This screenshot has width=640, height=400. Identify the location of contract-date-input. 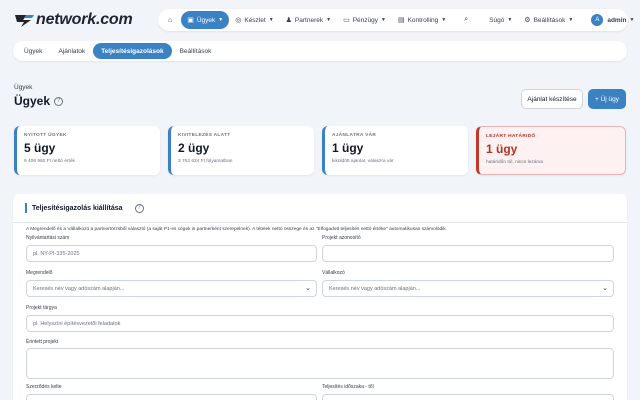
(171, 397).